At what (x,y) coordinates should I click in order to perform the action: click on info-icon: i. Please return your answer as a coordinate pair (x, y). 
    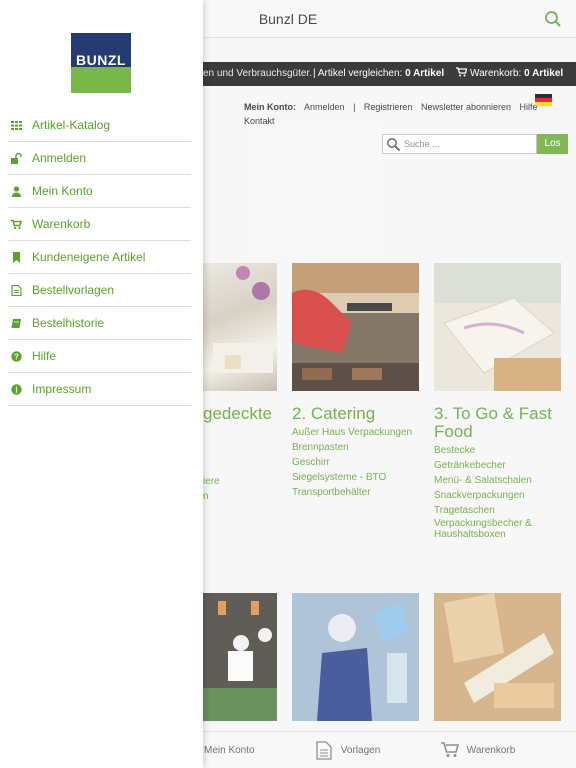
    Looking at the image, I should click on (16, 389).